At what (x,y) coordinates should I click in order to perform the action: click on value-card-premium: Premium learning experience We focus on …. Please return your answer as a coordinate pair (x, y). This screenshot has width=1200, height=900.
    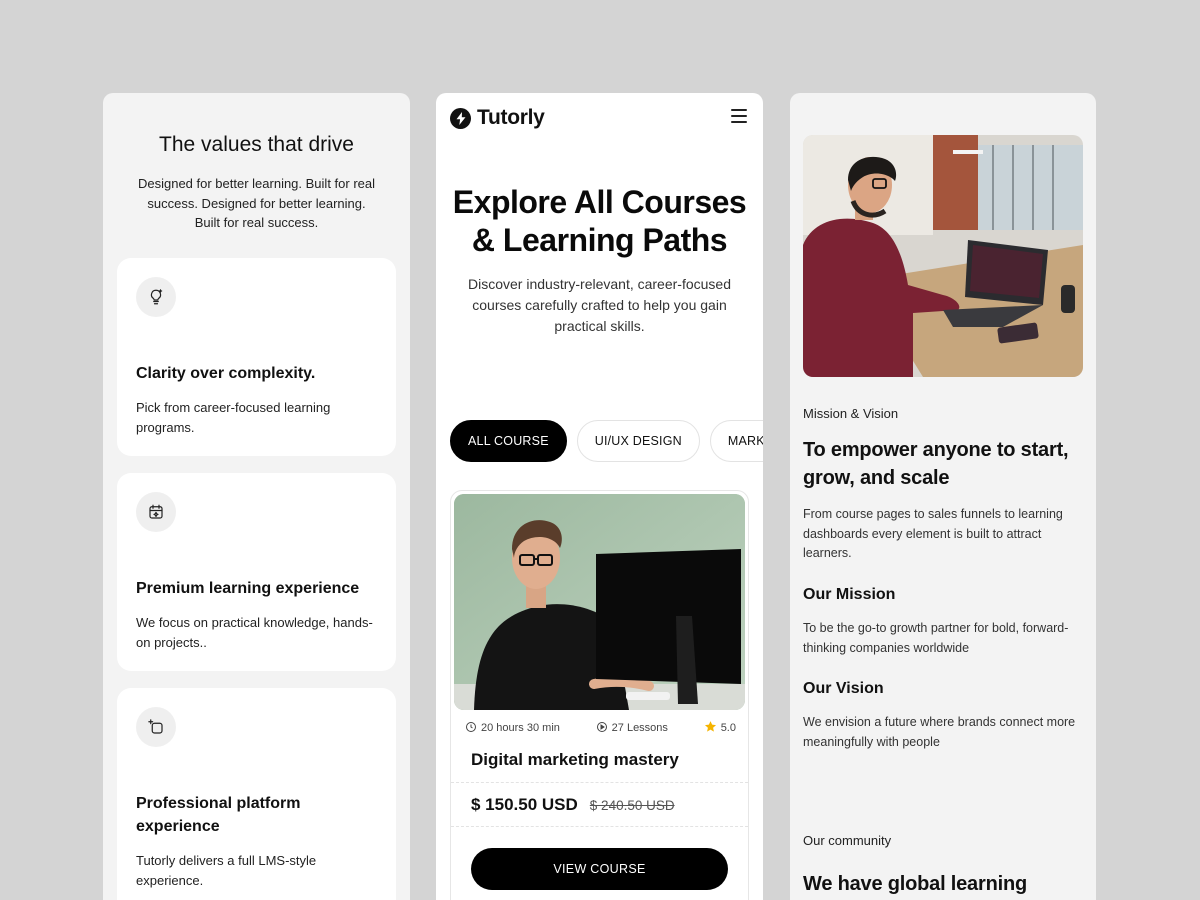
    Looking at the image, I should click on (256, 572).